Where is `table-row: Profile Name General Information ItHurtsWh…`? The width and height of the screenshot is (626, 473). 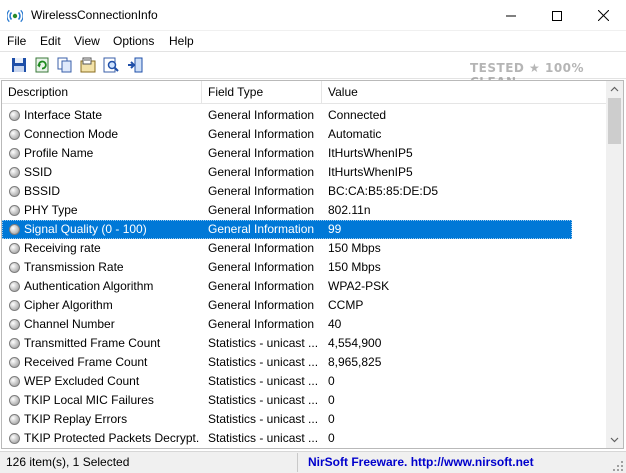 table-row: Profile Name General Information ItHurtsWh… is located at coordinates (304, 153).